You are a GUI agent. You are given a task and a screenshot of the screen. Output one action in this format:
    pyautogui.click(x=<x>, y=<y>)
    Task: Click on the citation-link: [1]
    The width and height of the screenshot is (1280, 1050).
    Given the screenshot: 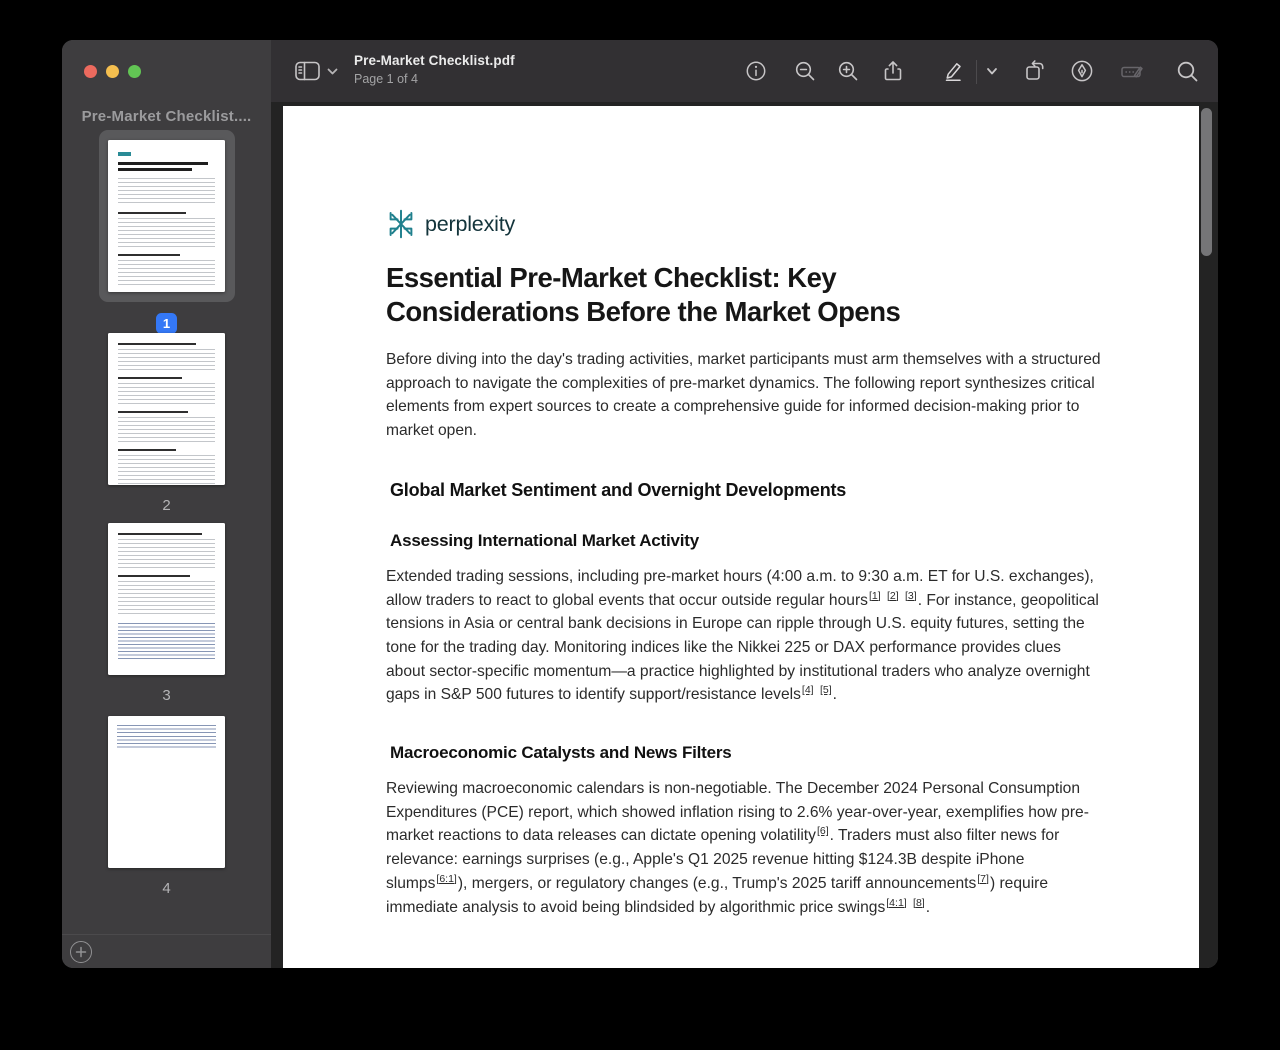 What is the action you would take?
    pyautogui.click(x=875, y=596)
    